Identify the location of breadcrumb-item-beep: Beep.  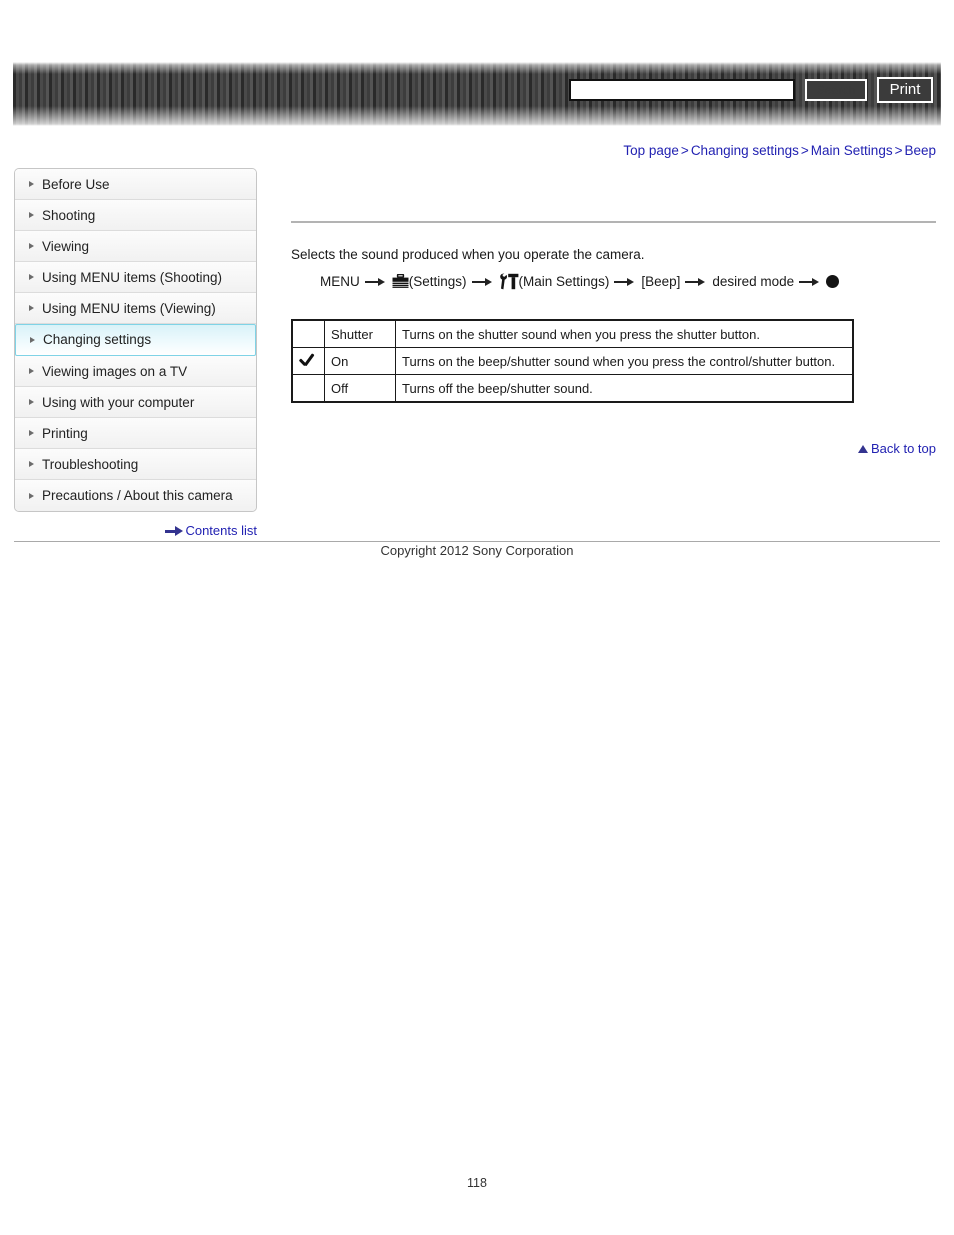
(920, 150).